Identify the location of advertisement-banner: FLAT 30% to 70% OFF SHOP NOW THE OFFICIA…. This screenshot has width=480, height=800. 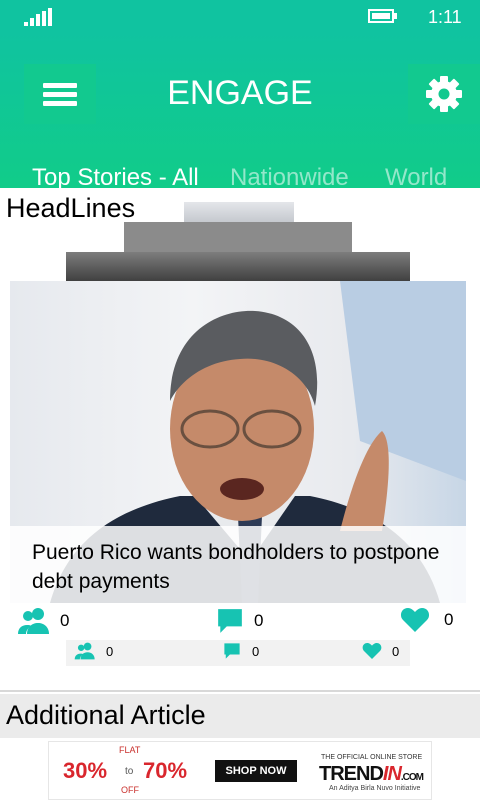
(240, 770).